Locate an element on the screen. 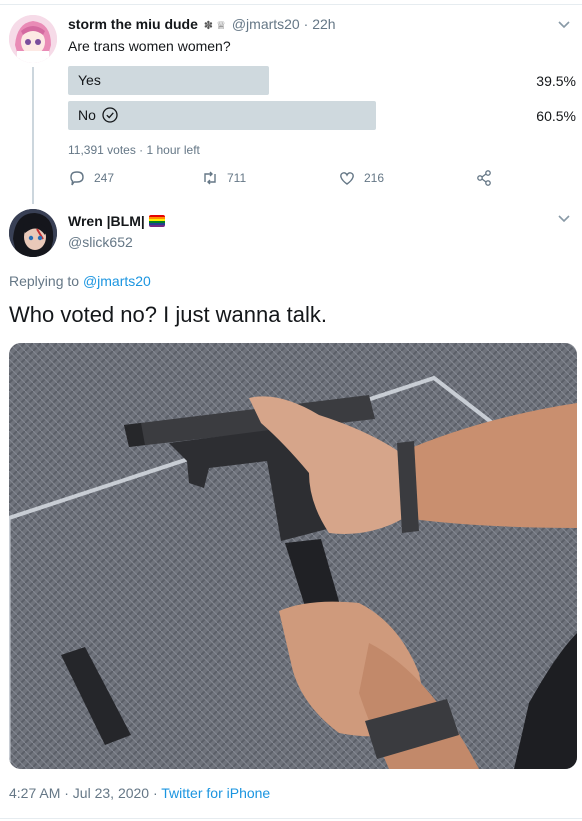  avatar-wren is located at coordinates (33, 233).